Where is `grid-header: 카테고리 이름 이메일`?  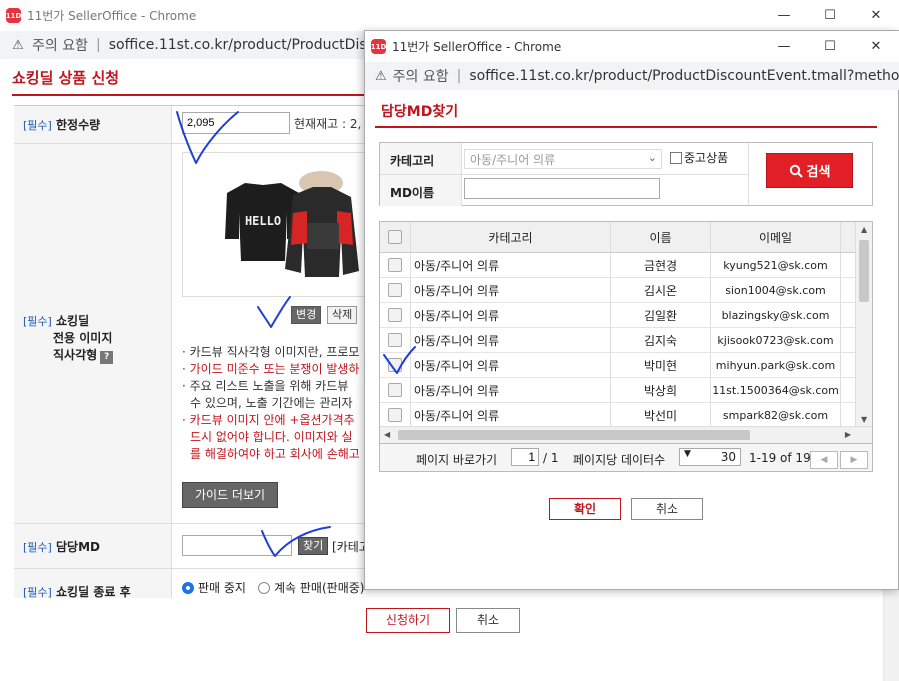 grid-header: 카테고리 이름 이메일 is located at coordinates (618, 237).